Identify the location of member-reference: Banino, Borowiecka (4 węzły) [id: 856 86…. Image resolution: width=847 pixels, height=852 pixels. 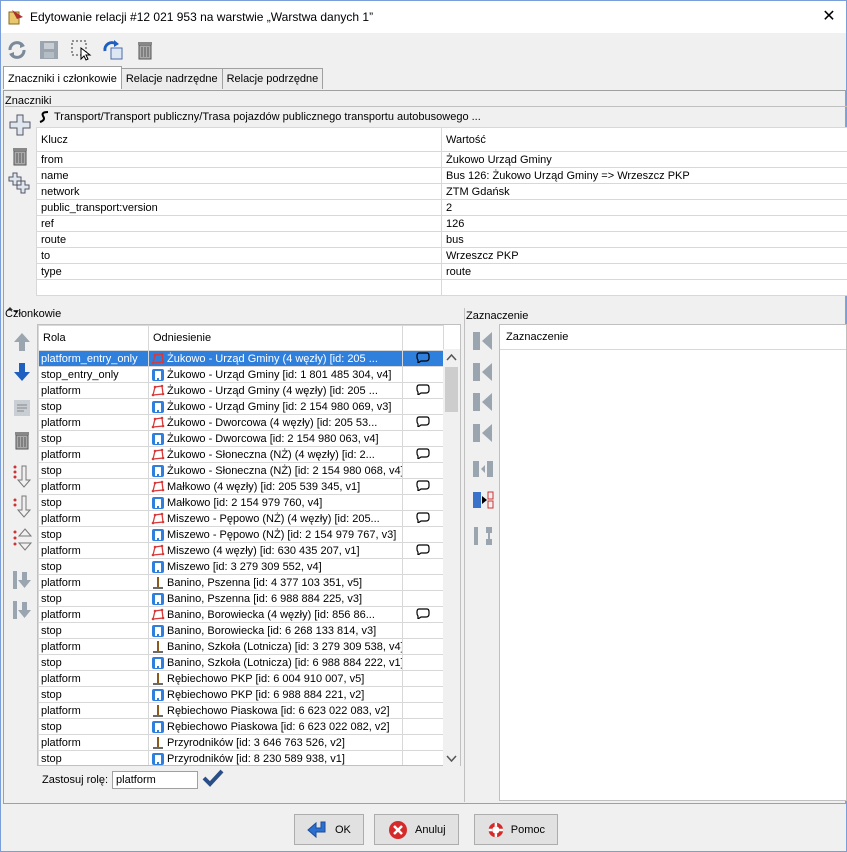
(275, 614).